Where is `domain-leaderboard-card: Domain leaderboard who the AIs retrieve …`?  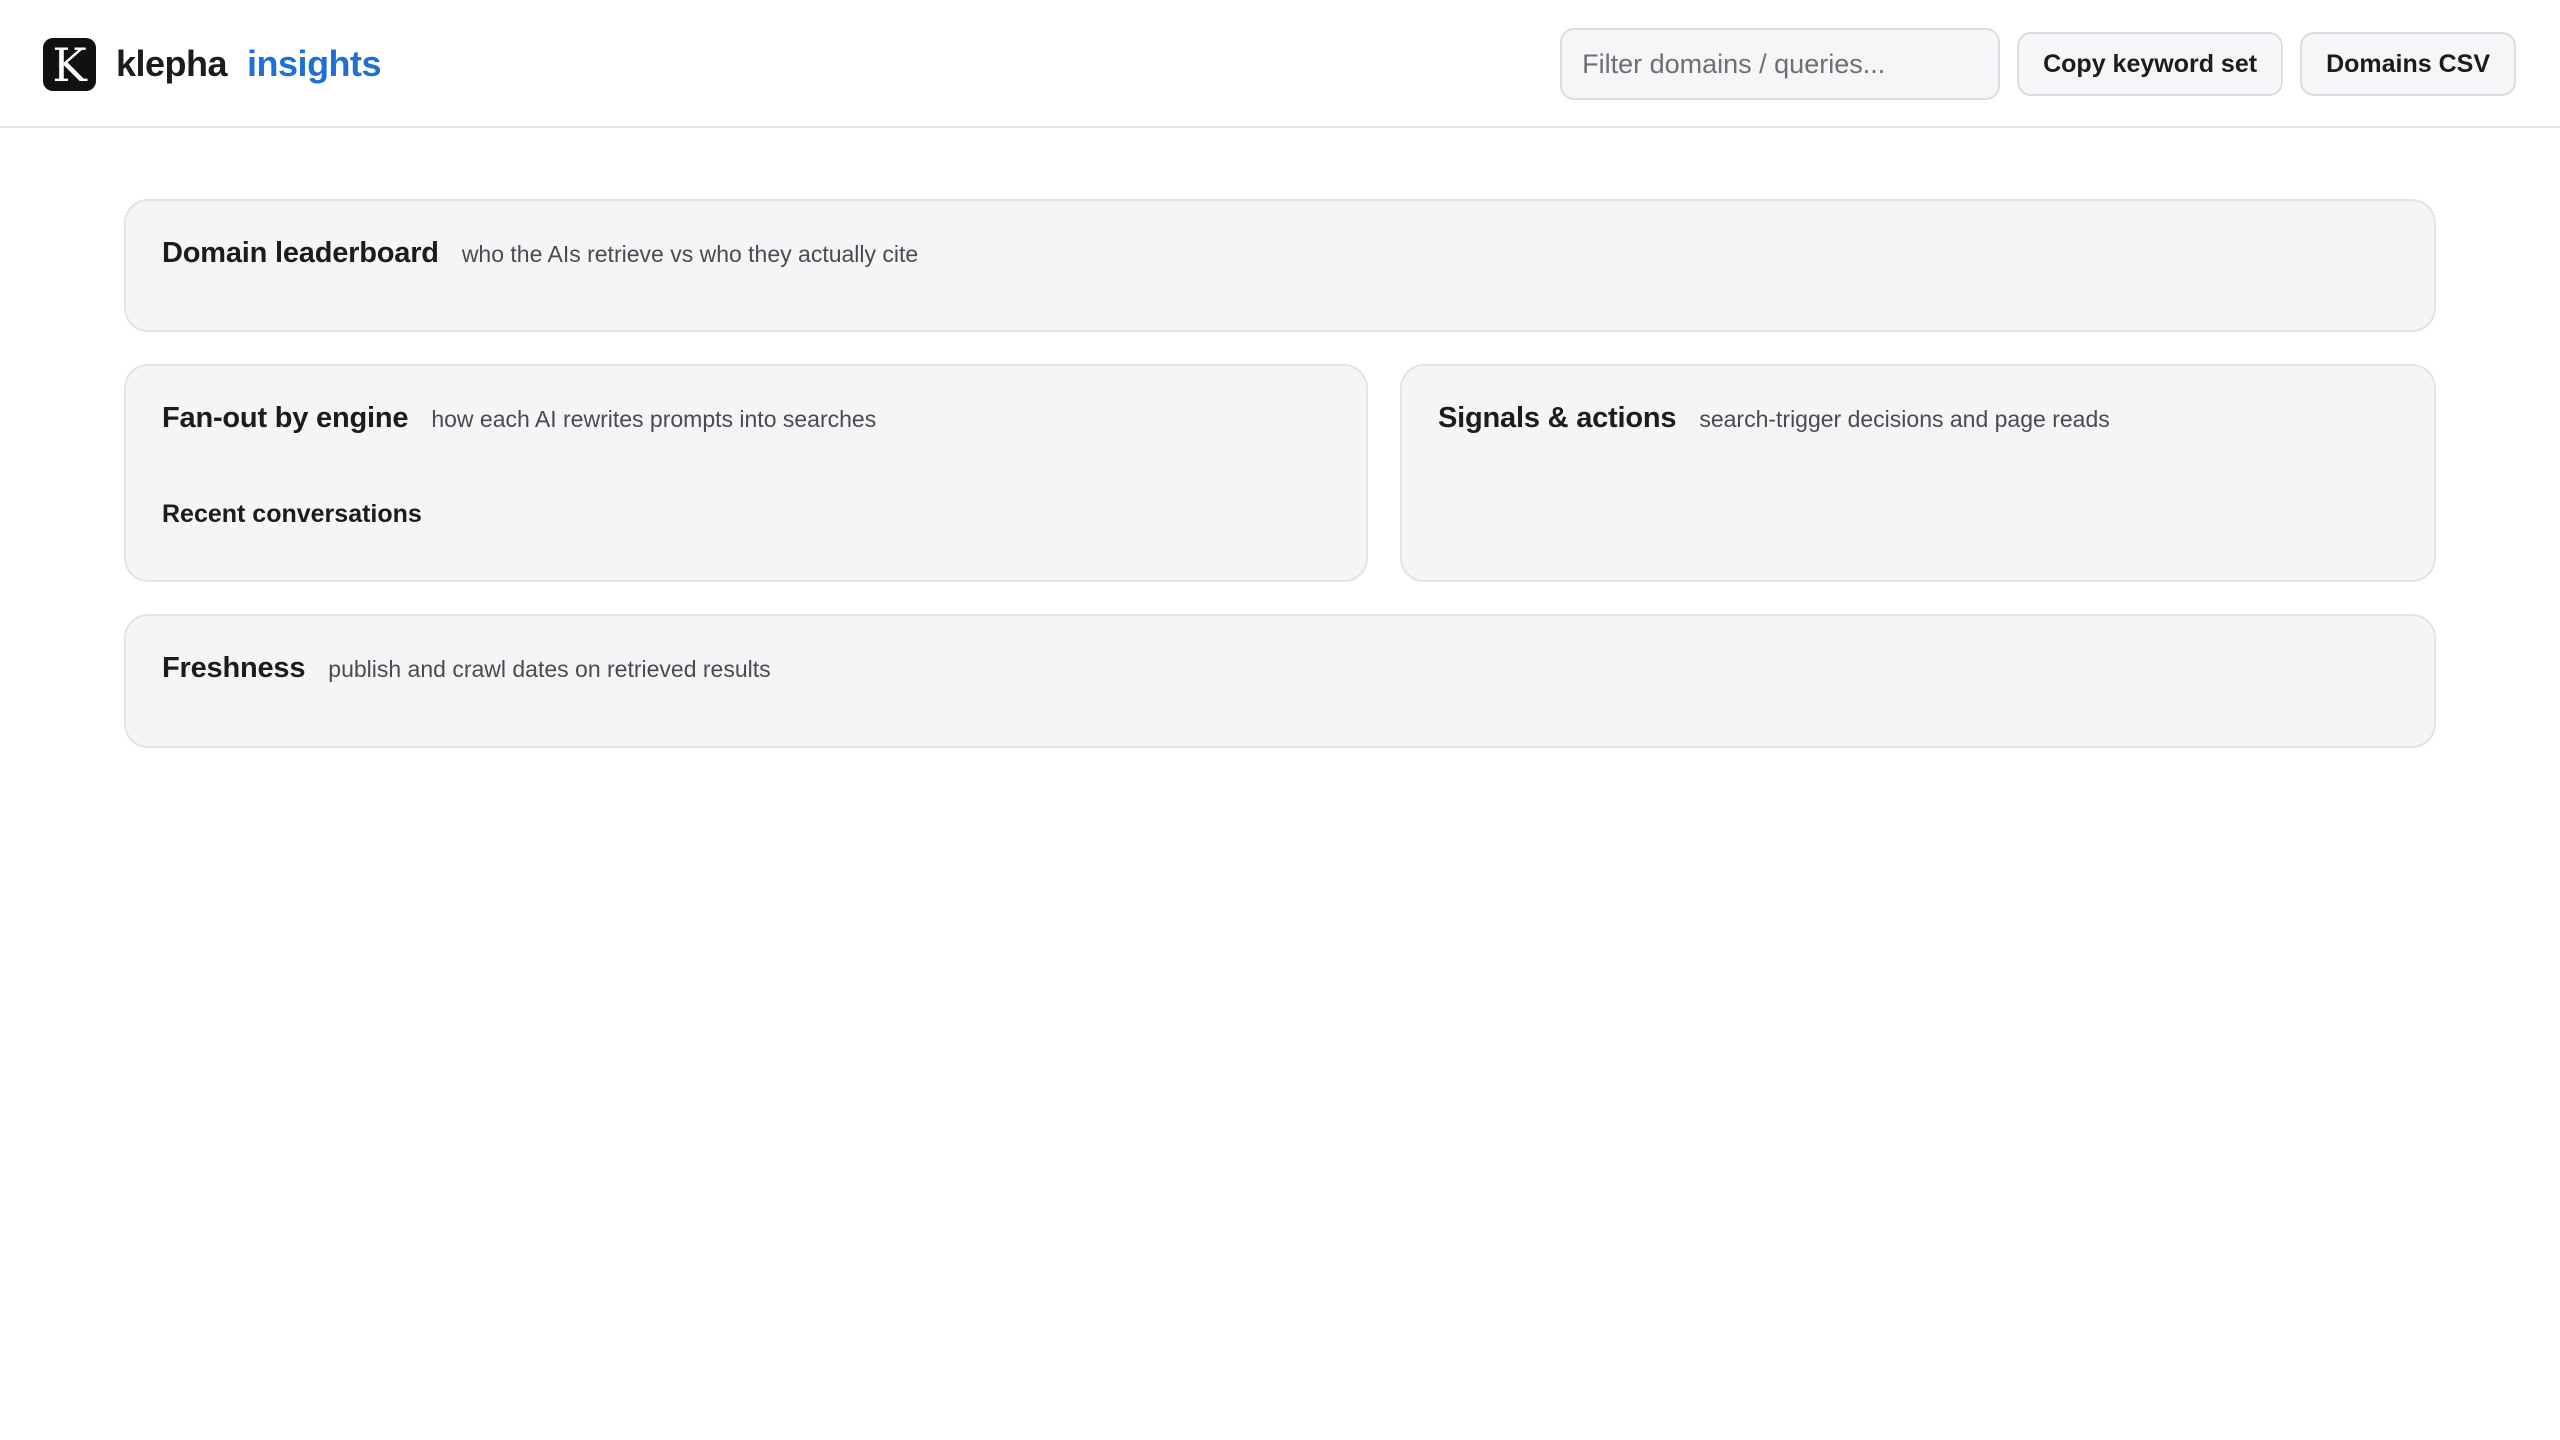
domain-leaderboard-card: Domain leaderboard who the AIs retrieve … is located at coordinates (1280, 265).